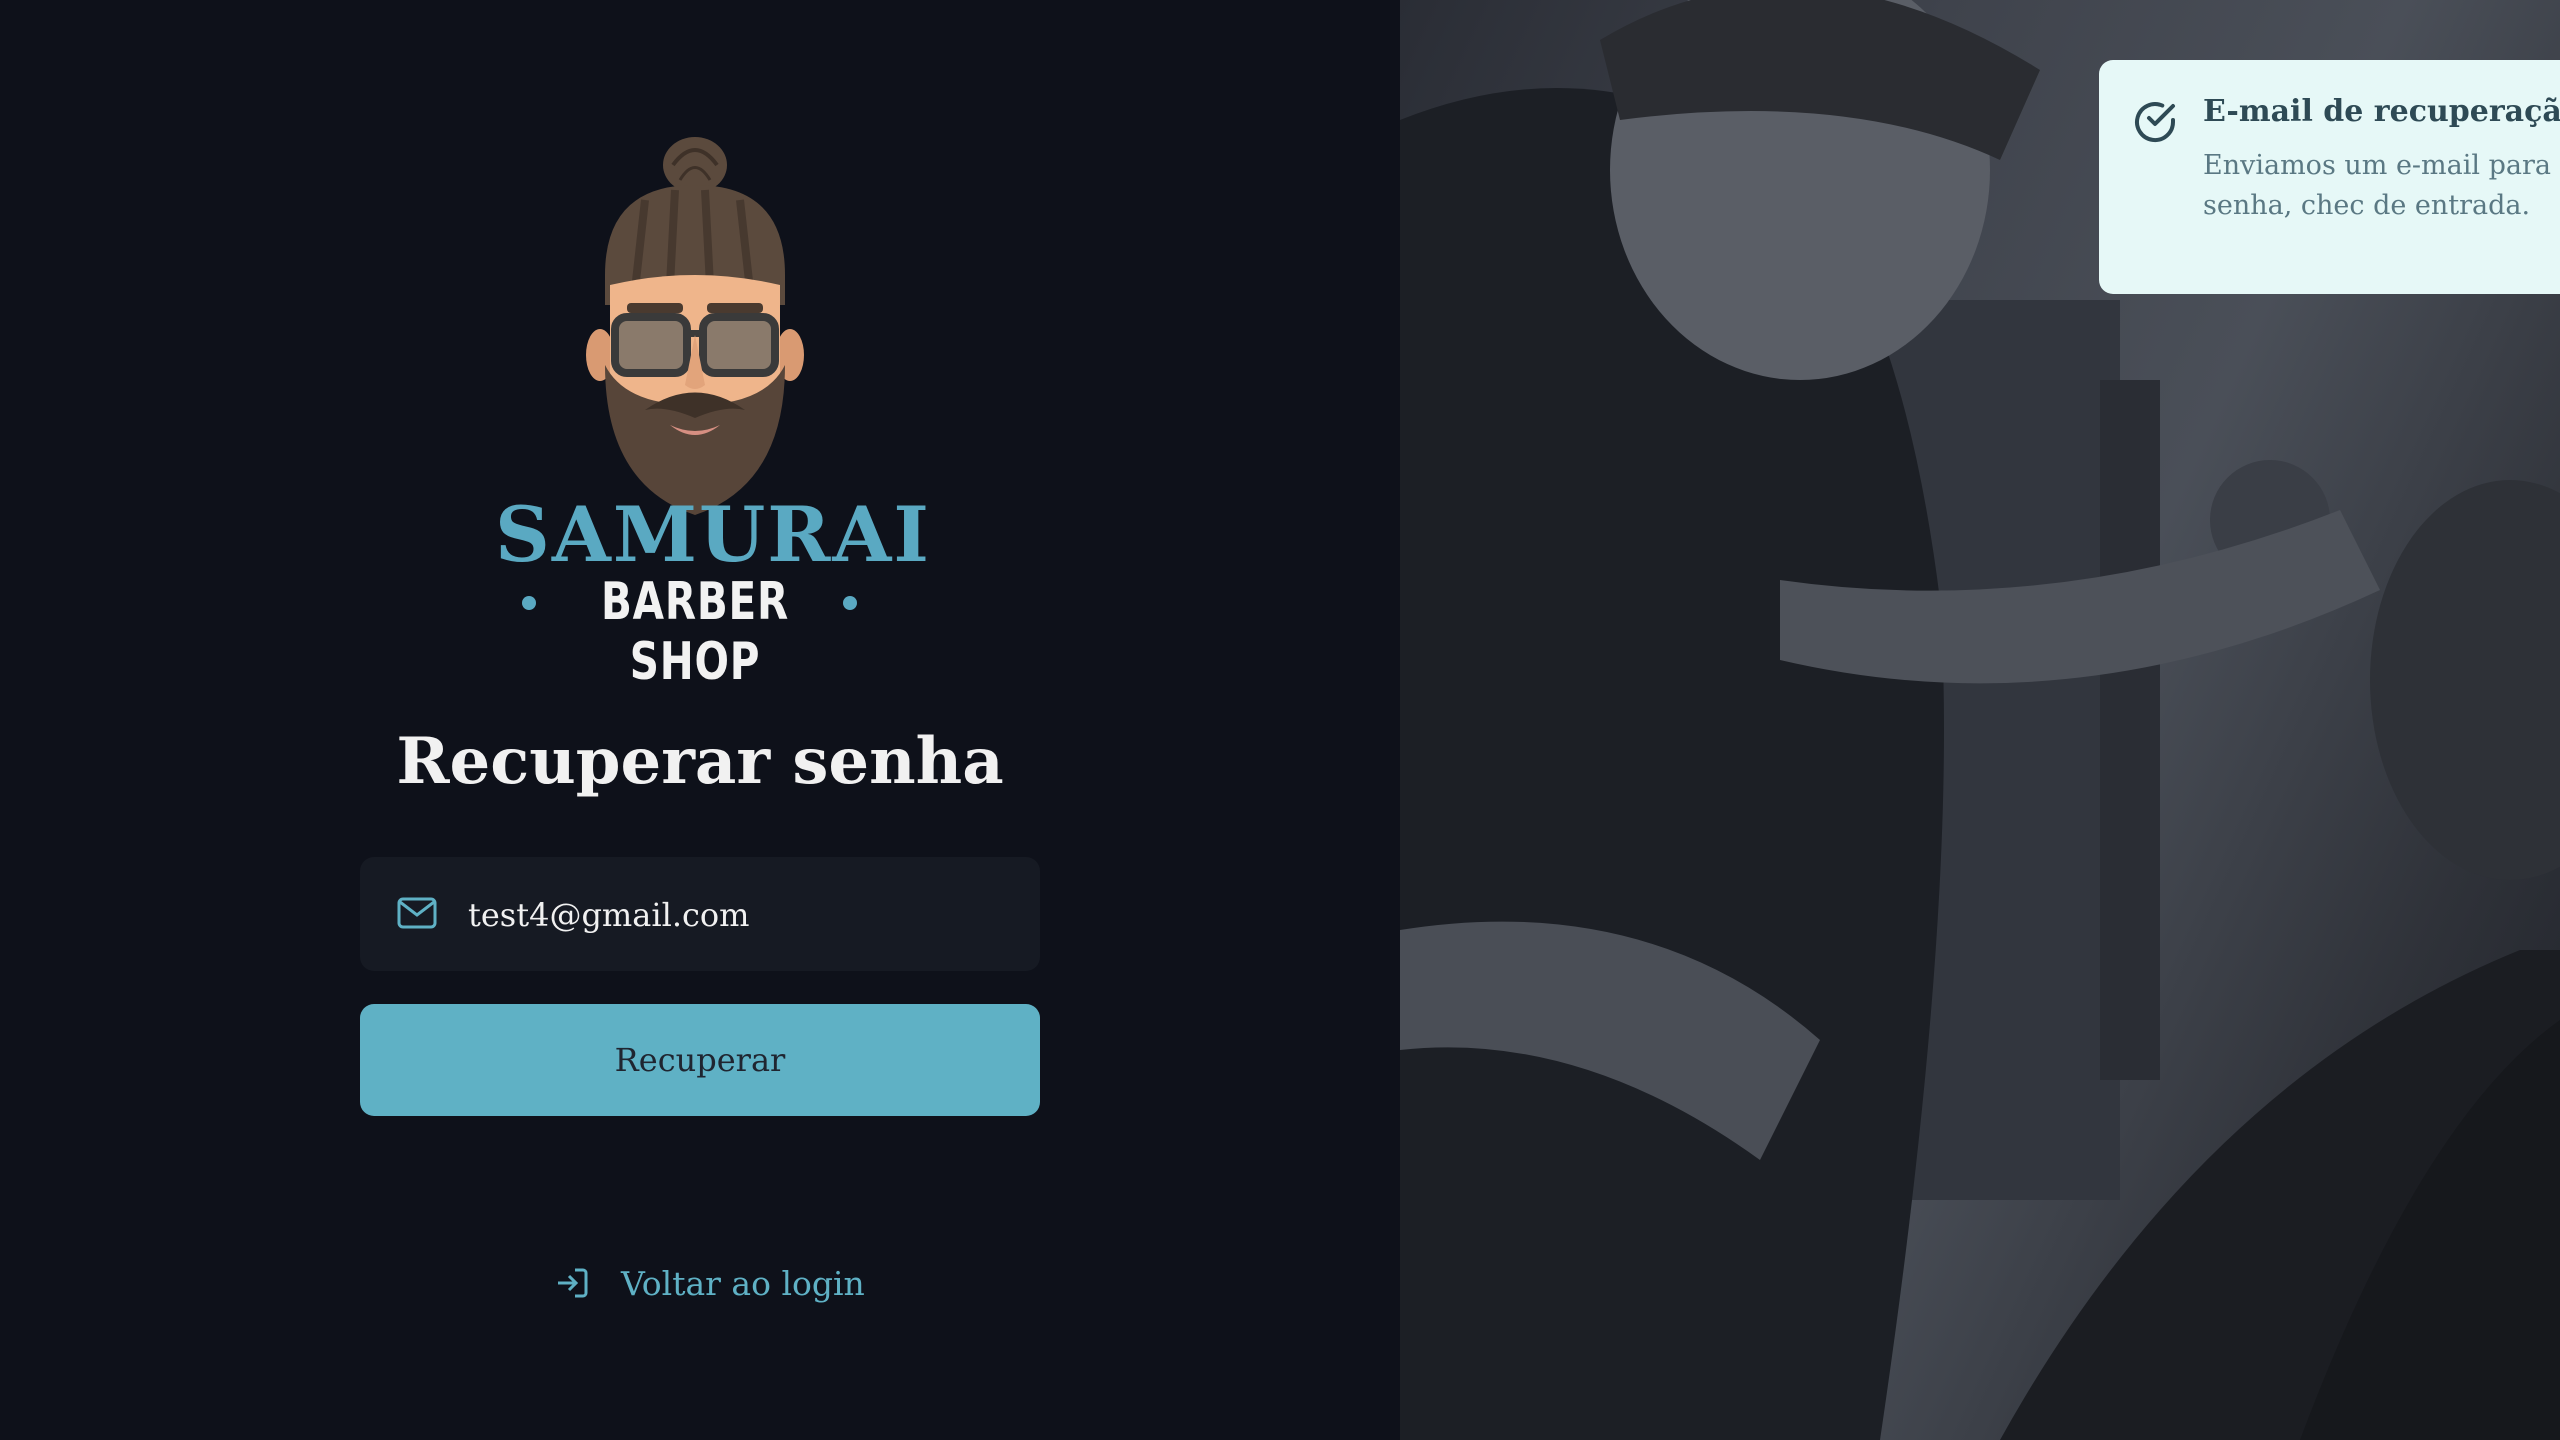 The image size is (2560, 1440). I want to click on check-circle-icon, so click(2155, 122).